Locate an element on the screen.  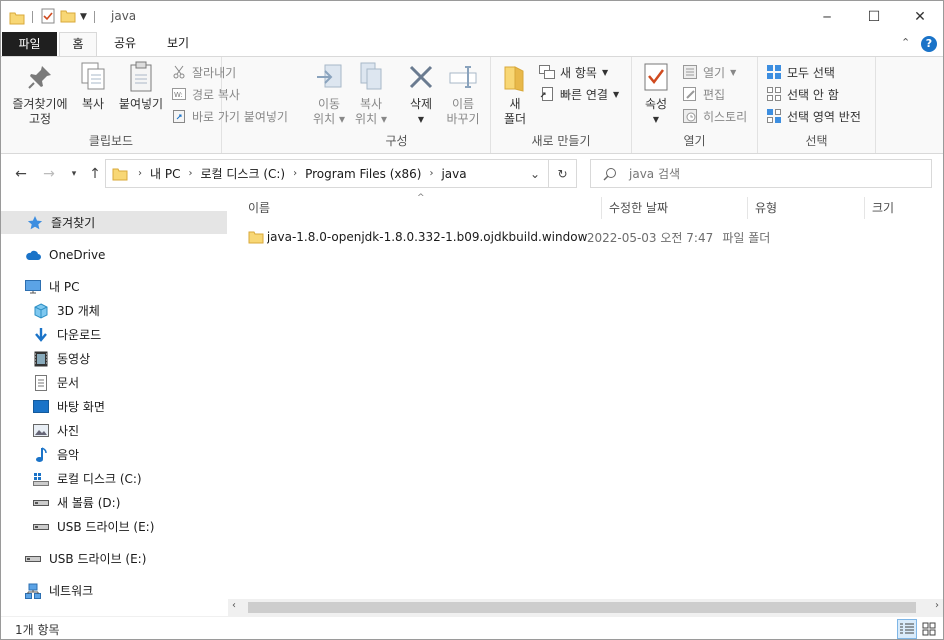
pin-quick-access-button: 즐겨찾기에 고정 is located at coordinates (40, 94).